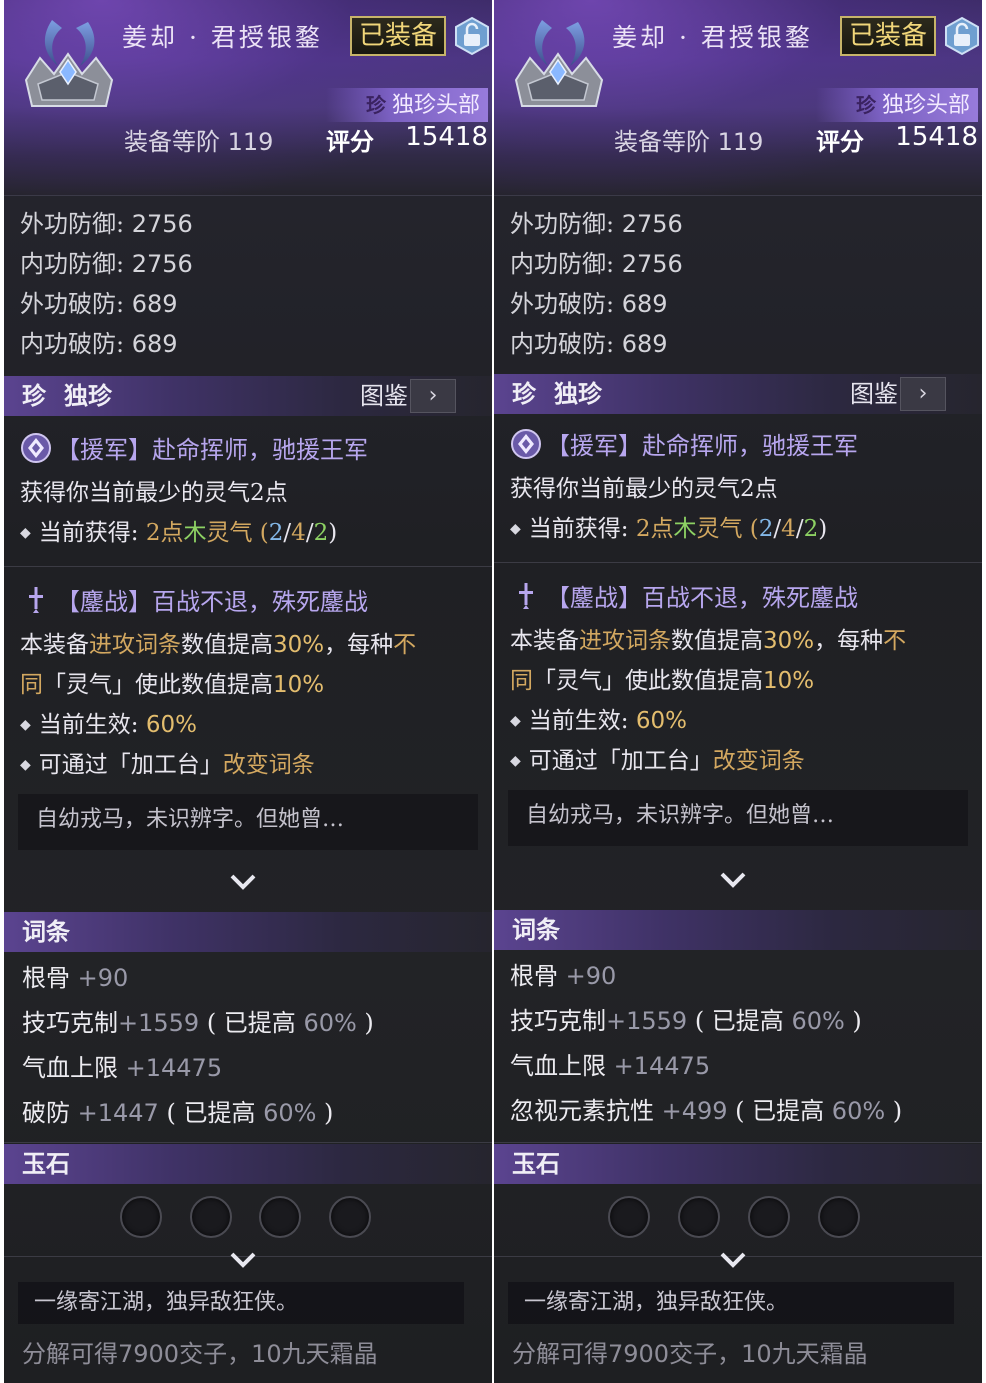 This screenshot has width=986, height=1383. I want to click on gem-section-bar: 玉石, so click(738, 1164).